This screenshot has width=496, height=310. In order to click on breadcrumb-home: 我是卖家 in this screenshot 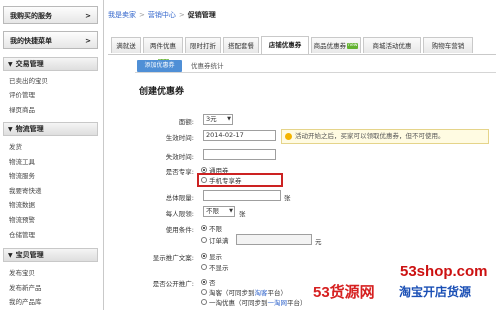, I will do `click(122, 15)`.